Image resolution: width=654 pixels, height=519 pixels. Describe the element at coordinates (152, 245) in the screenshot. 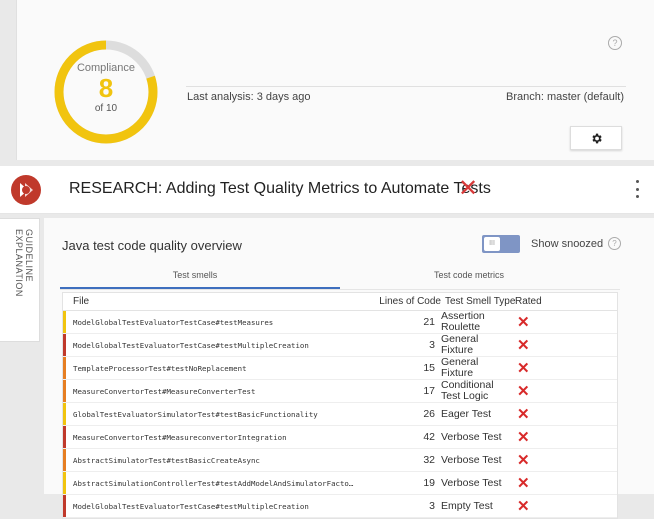

I see `overview-title: Java test code quality overview` at that location.